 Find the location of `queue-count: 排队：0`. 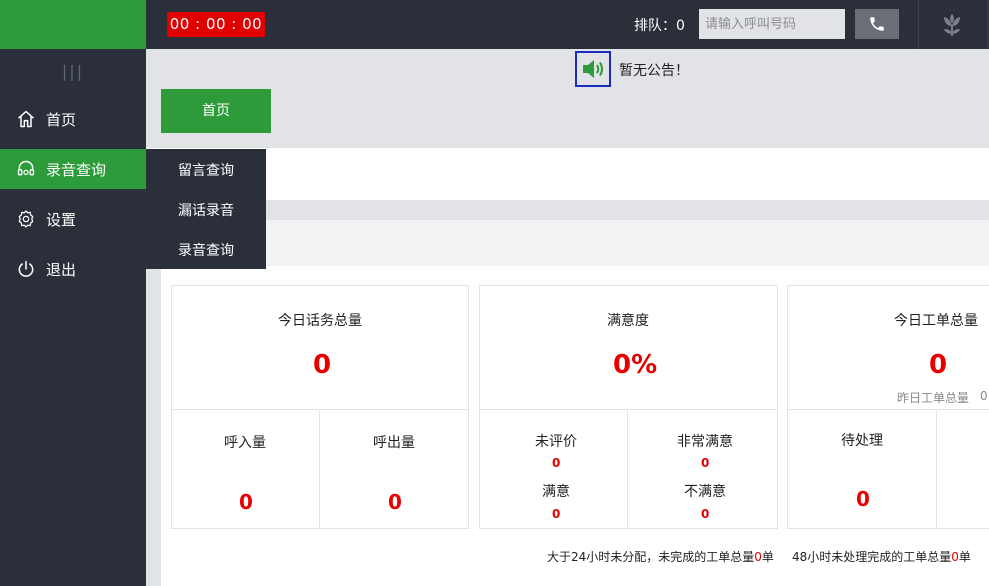

queue-count: 排队：0 is located at coordinates (659, 26).